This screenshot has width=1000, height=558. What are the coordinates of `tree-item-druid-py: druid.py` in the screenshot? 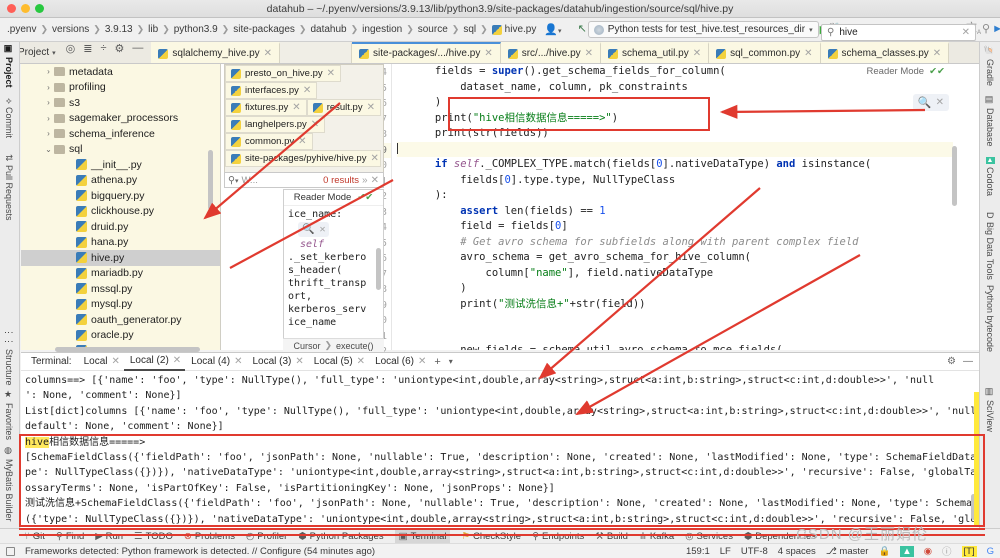 It's located at (120, 227).